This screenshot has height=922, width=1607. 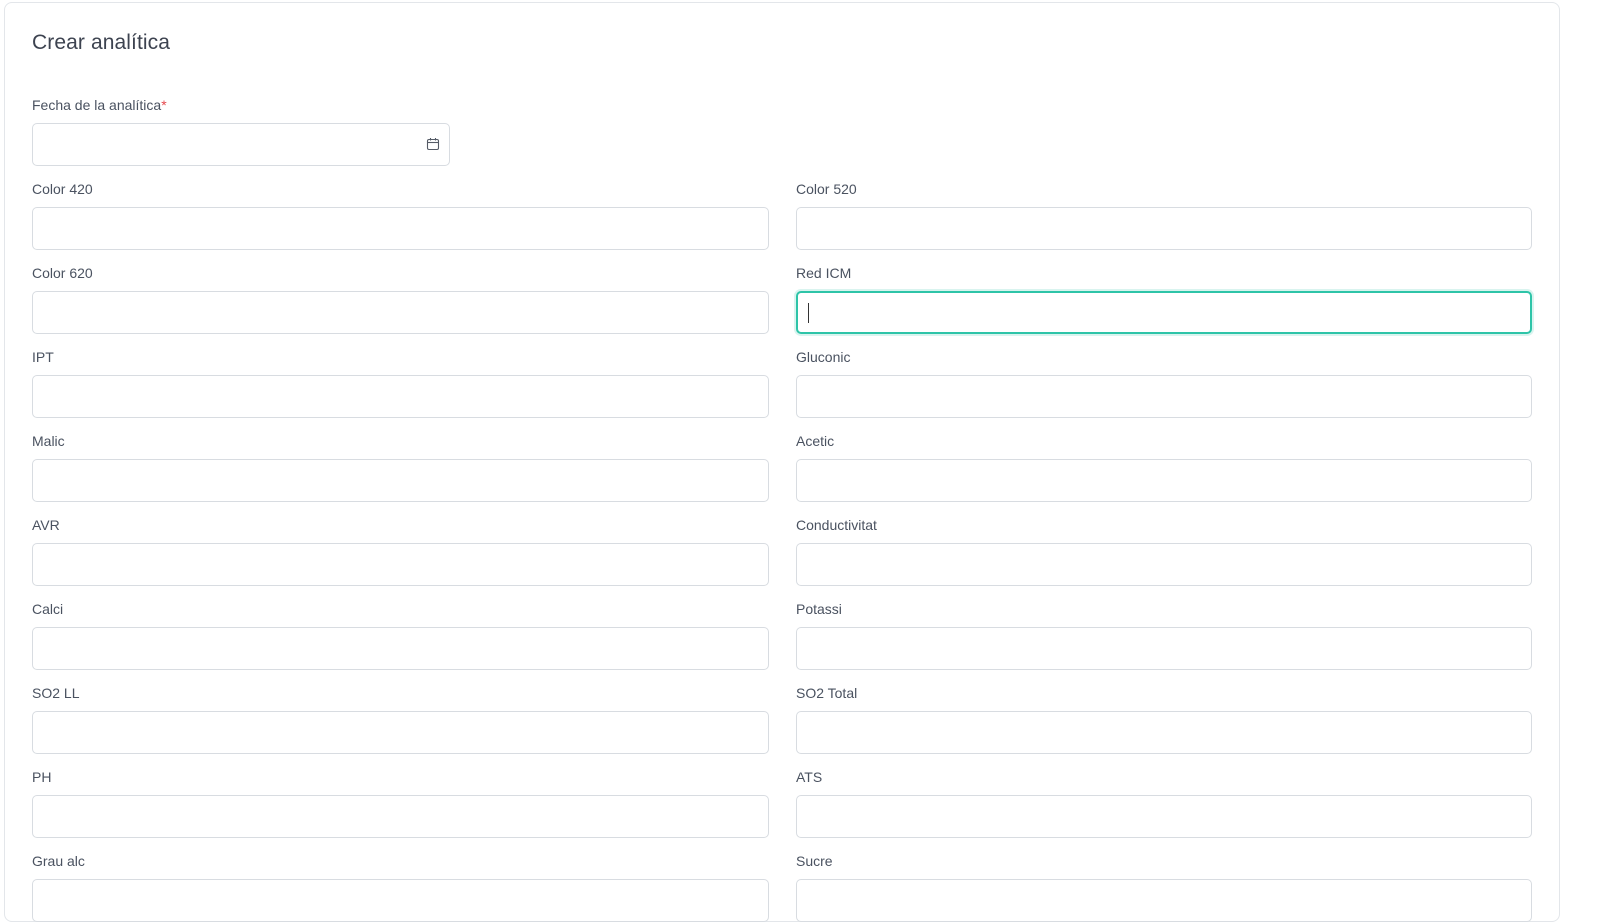 What do you see at coordinates (827, 693) in the screenshot?
I see `field-label-so2-total: SO2 Total` at bounding box center [827, 693].